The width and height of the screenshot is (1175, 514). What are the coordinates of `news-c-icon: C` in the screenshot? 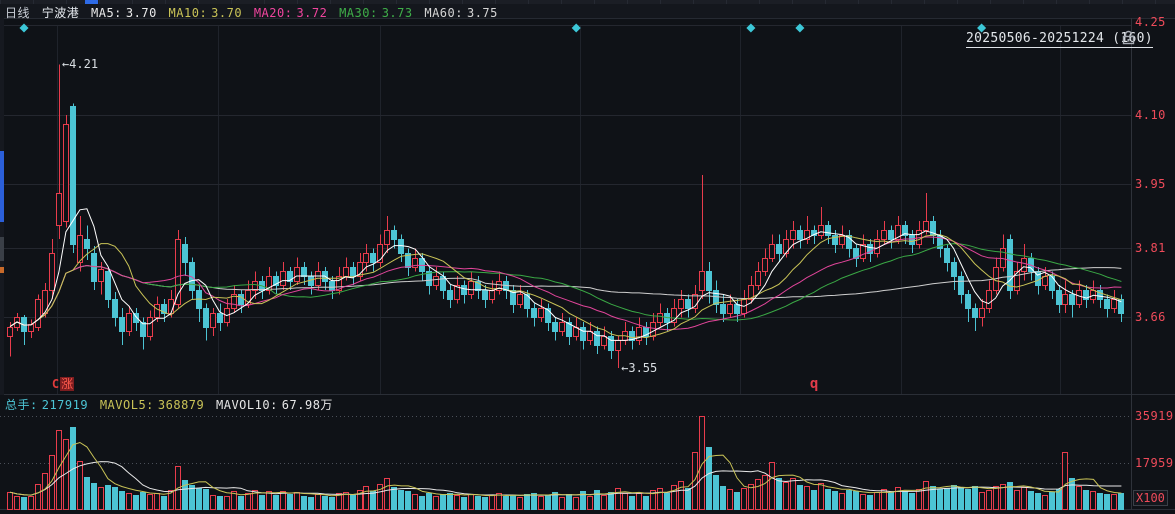 It's located at (55, 384).